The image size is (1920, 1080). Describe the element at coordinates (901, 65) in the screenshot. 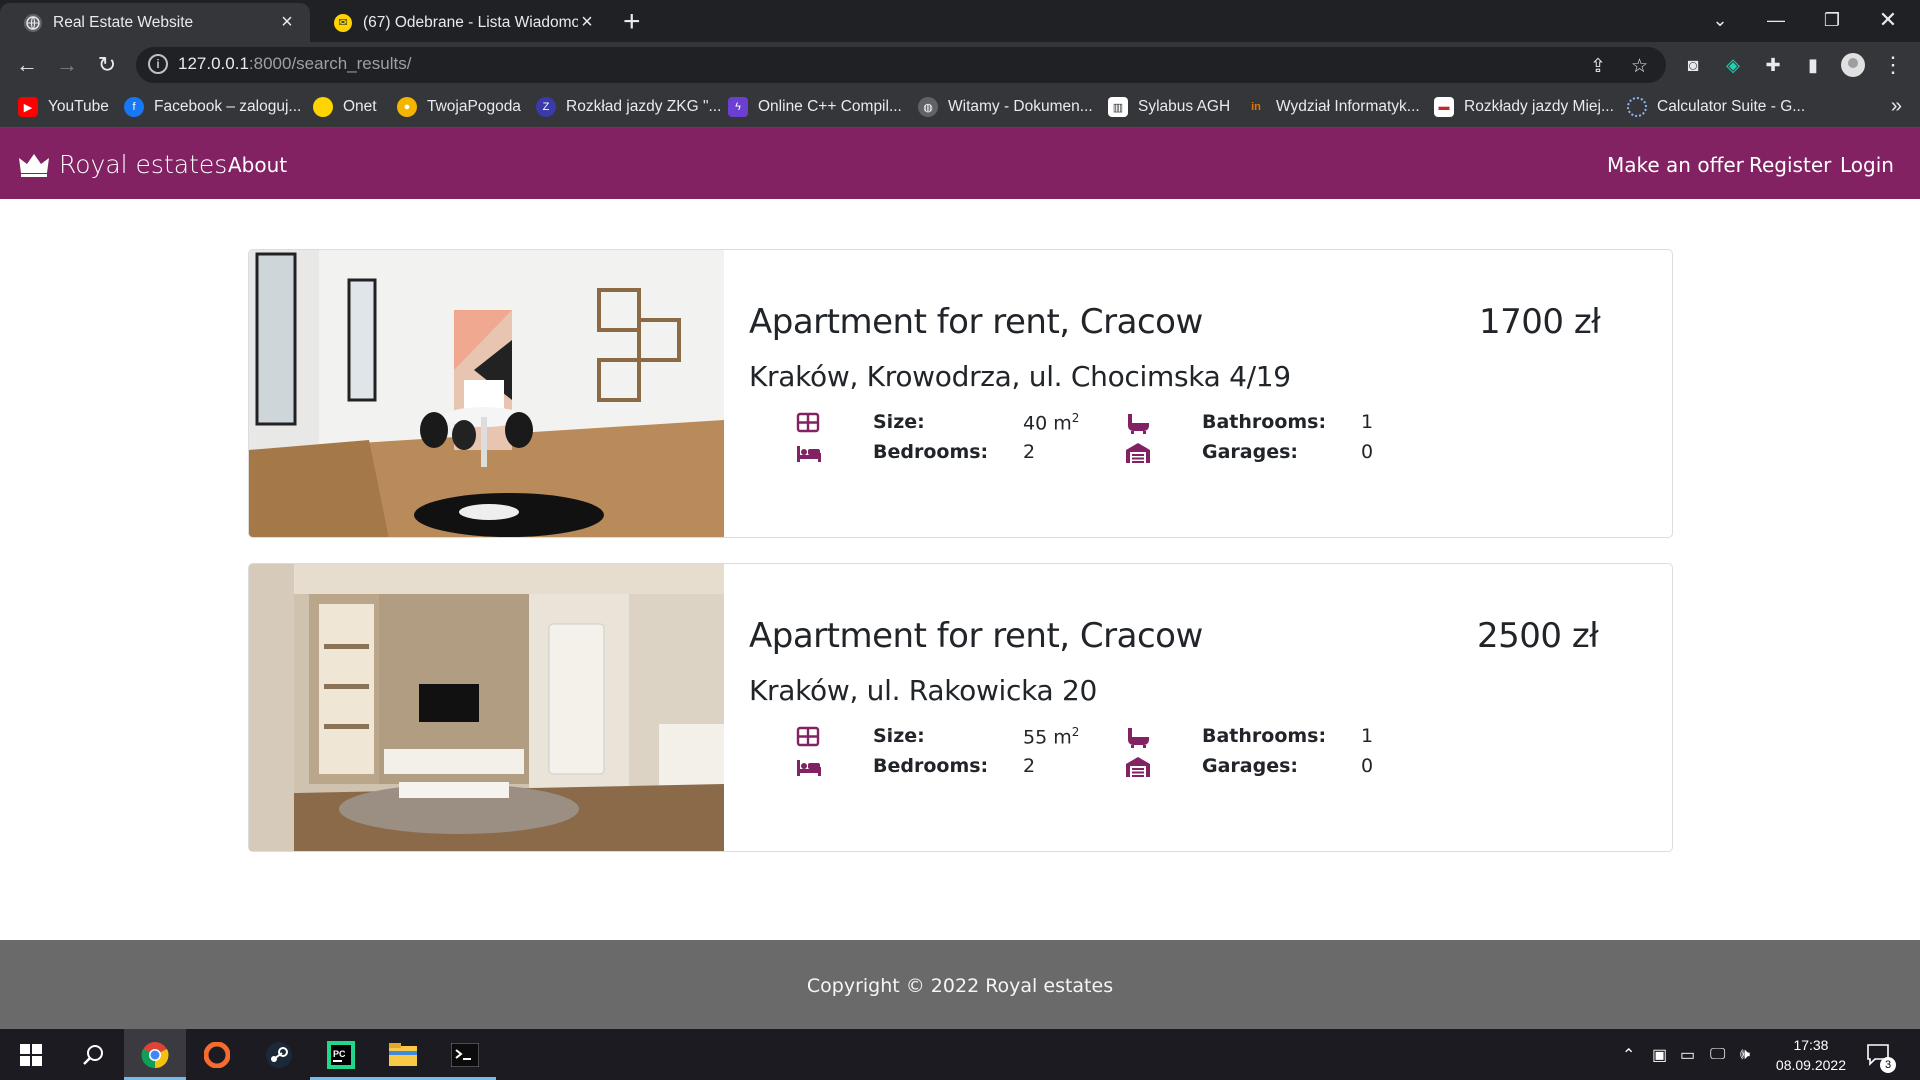

I see `address-bar: i 127.0.0.1:8000/search_results/ ⇪ ☆` at that location.